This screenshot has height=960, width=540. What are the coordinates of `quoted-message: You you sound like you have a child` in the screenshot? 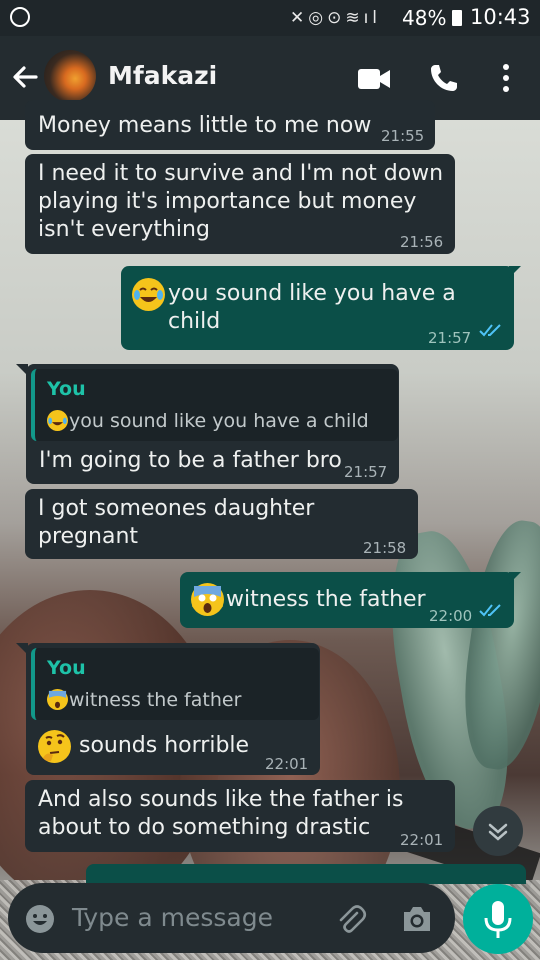 It's located at (214, 405).